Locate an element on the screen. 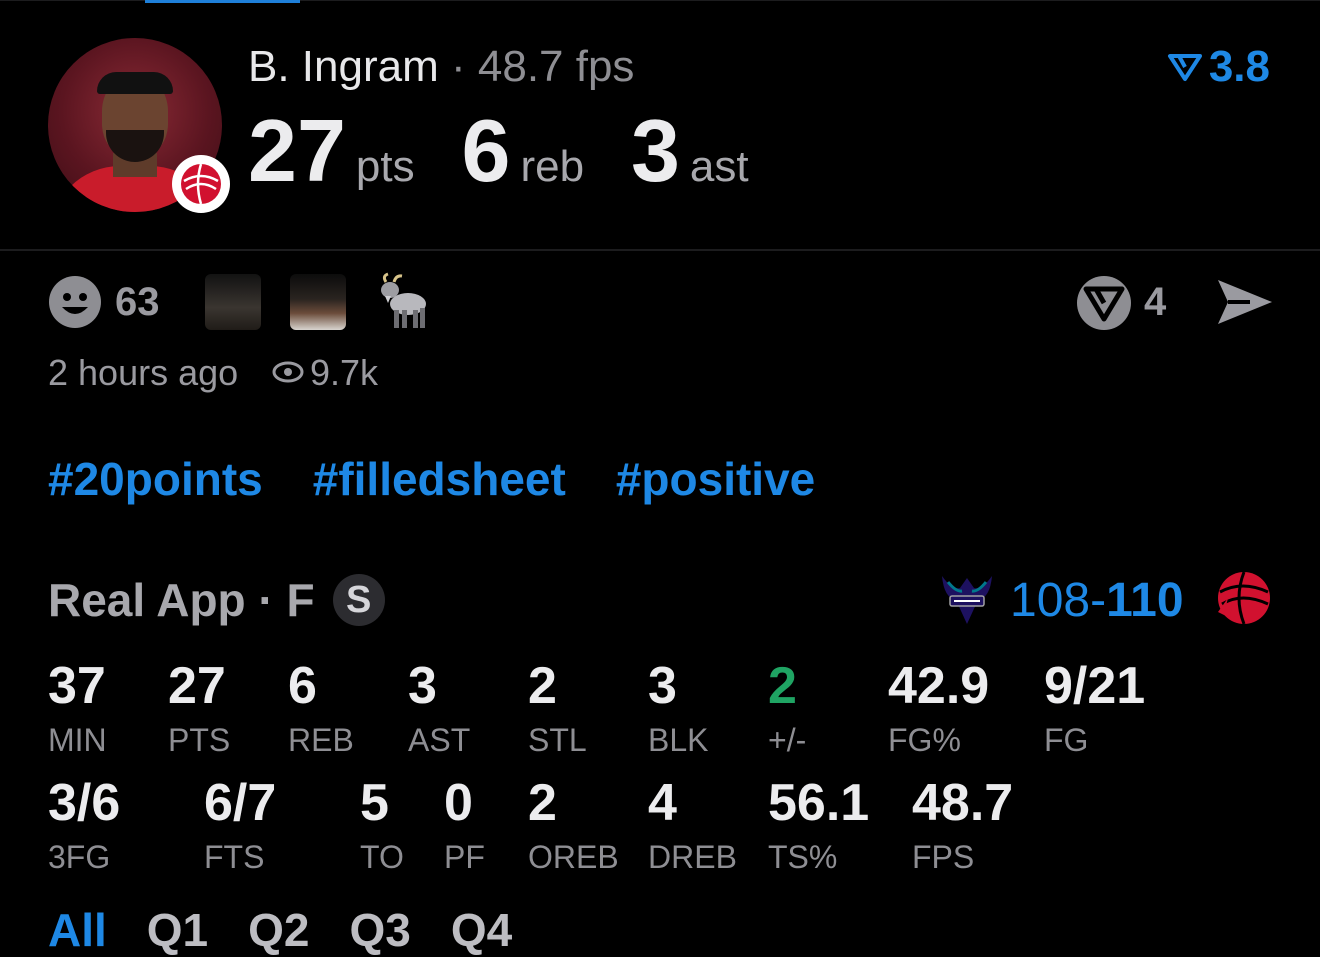 The width and height of the screenshot is (1320, 957). stat-label: OREB is located at coordinates (573, 857).